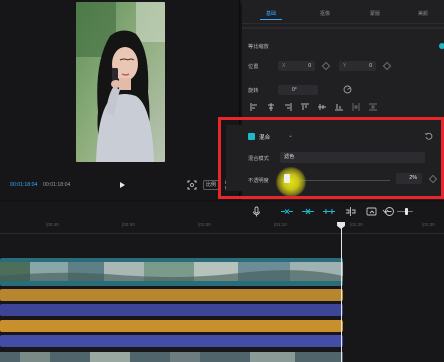  I want to click on tab-cutout: 抠像, so click(325, 14).